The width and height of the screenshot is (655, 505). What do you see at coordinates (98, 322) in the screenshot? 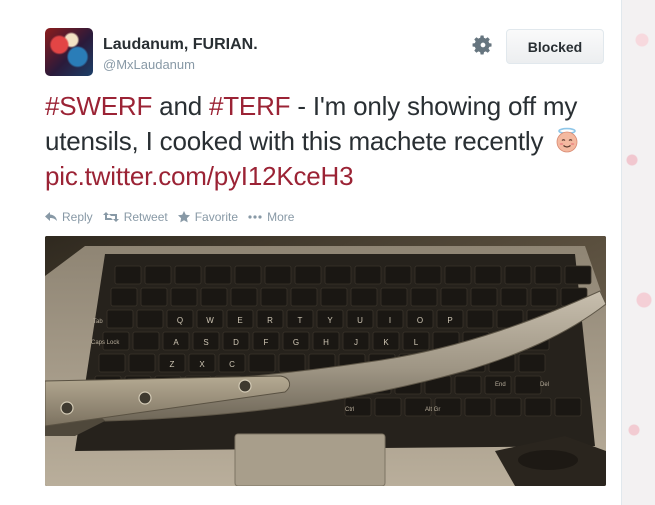
I see `keyboard-key-label: Tab` at bounding box center [98, 322].